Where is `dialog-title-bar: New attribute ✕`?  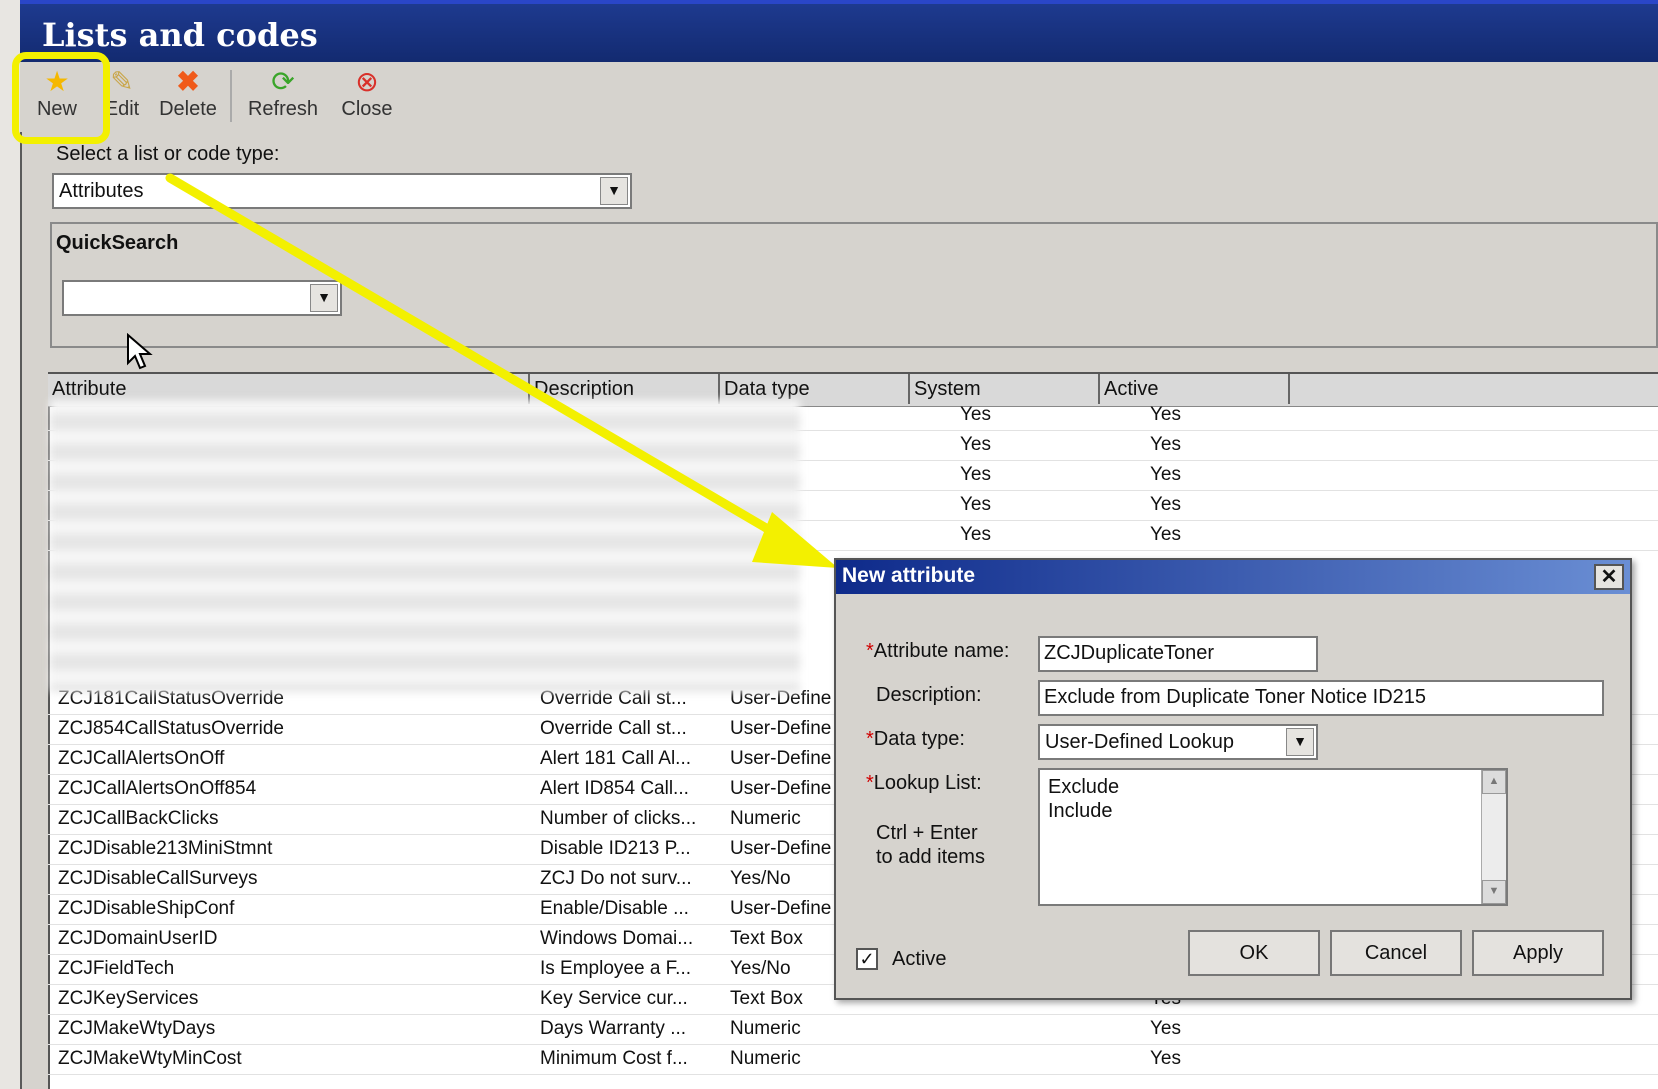
dialog-title-bar: New attribute ✕ is located at coordinates (1233, 577).